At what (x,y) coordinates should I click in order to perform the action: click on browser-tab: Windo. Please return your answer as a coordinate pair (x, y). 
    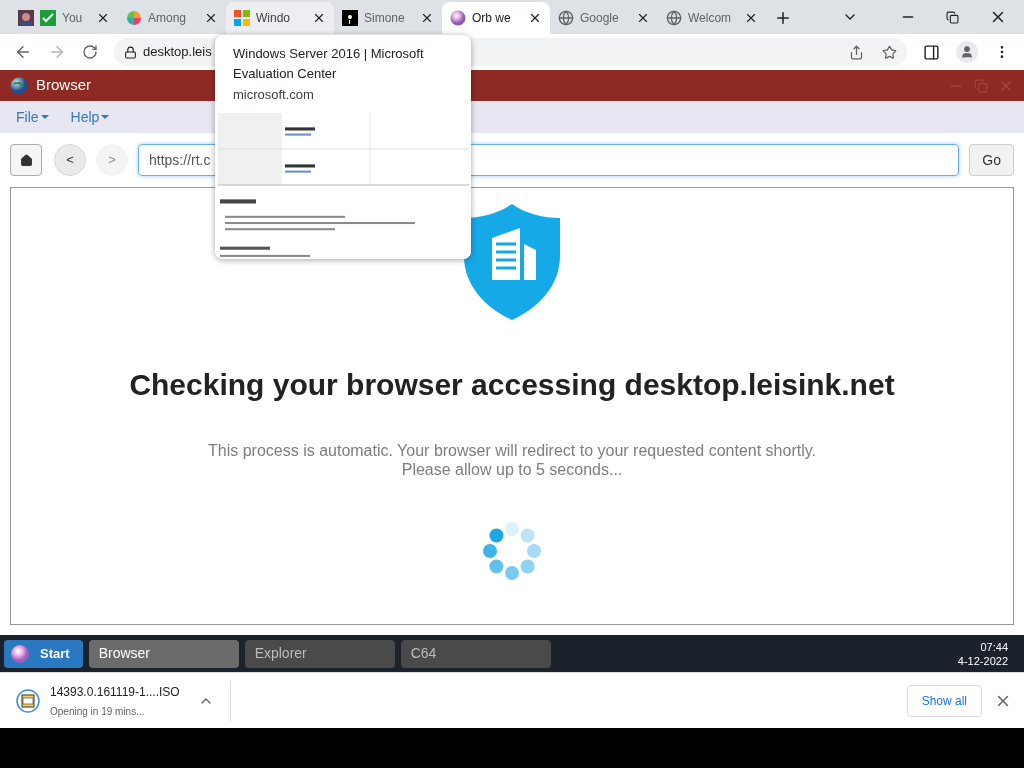
    Looking at the image, I should click on (280, 18).